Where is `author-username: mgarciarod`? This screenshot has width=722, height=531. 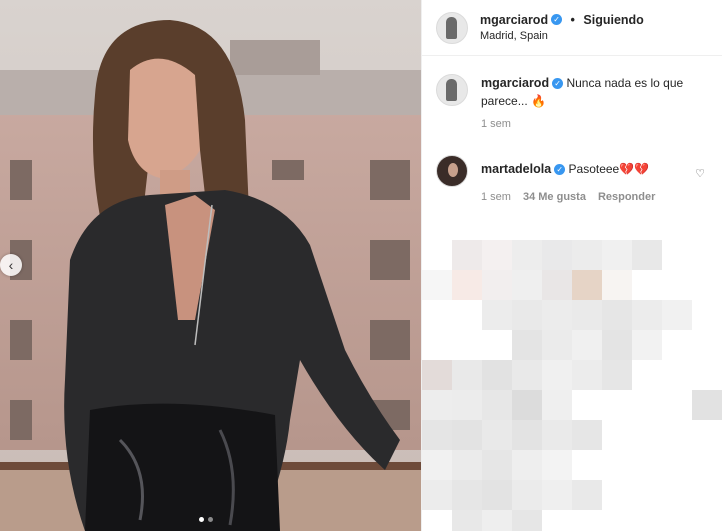
author-username: mgarciarod is located at coordinates (514, 20).